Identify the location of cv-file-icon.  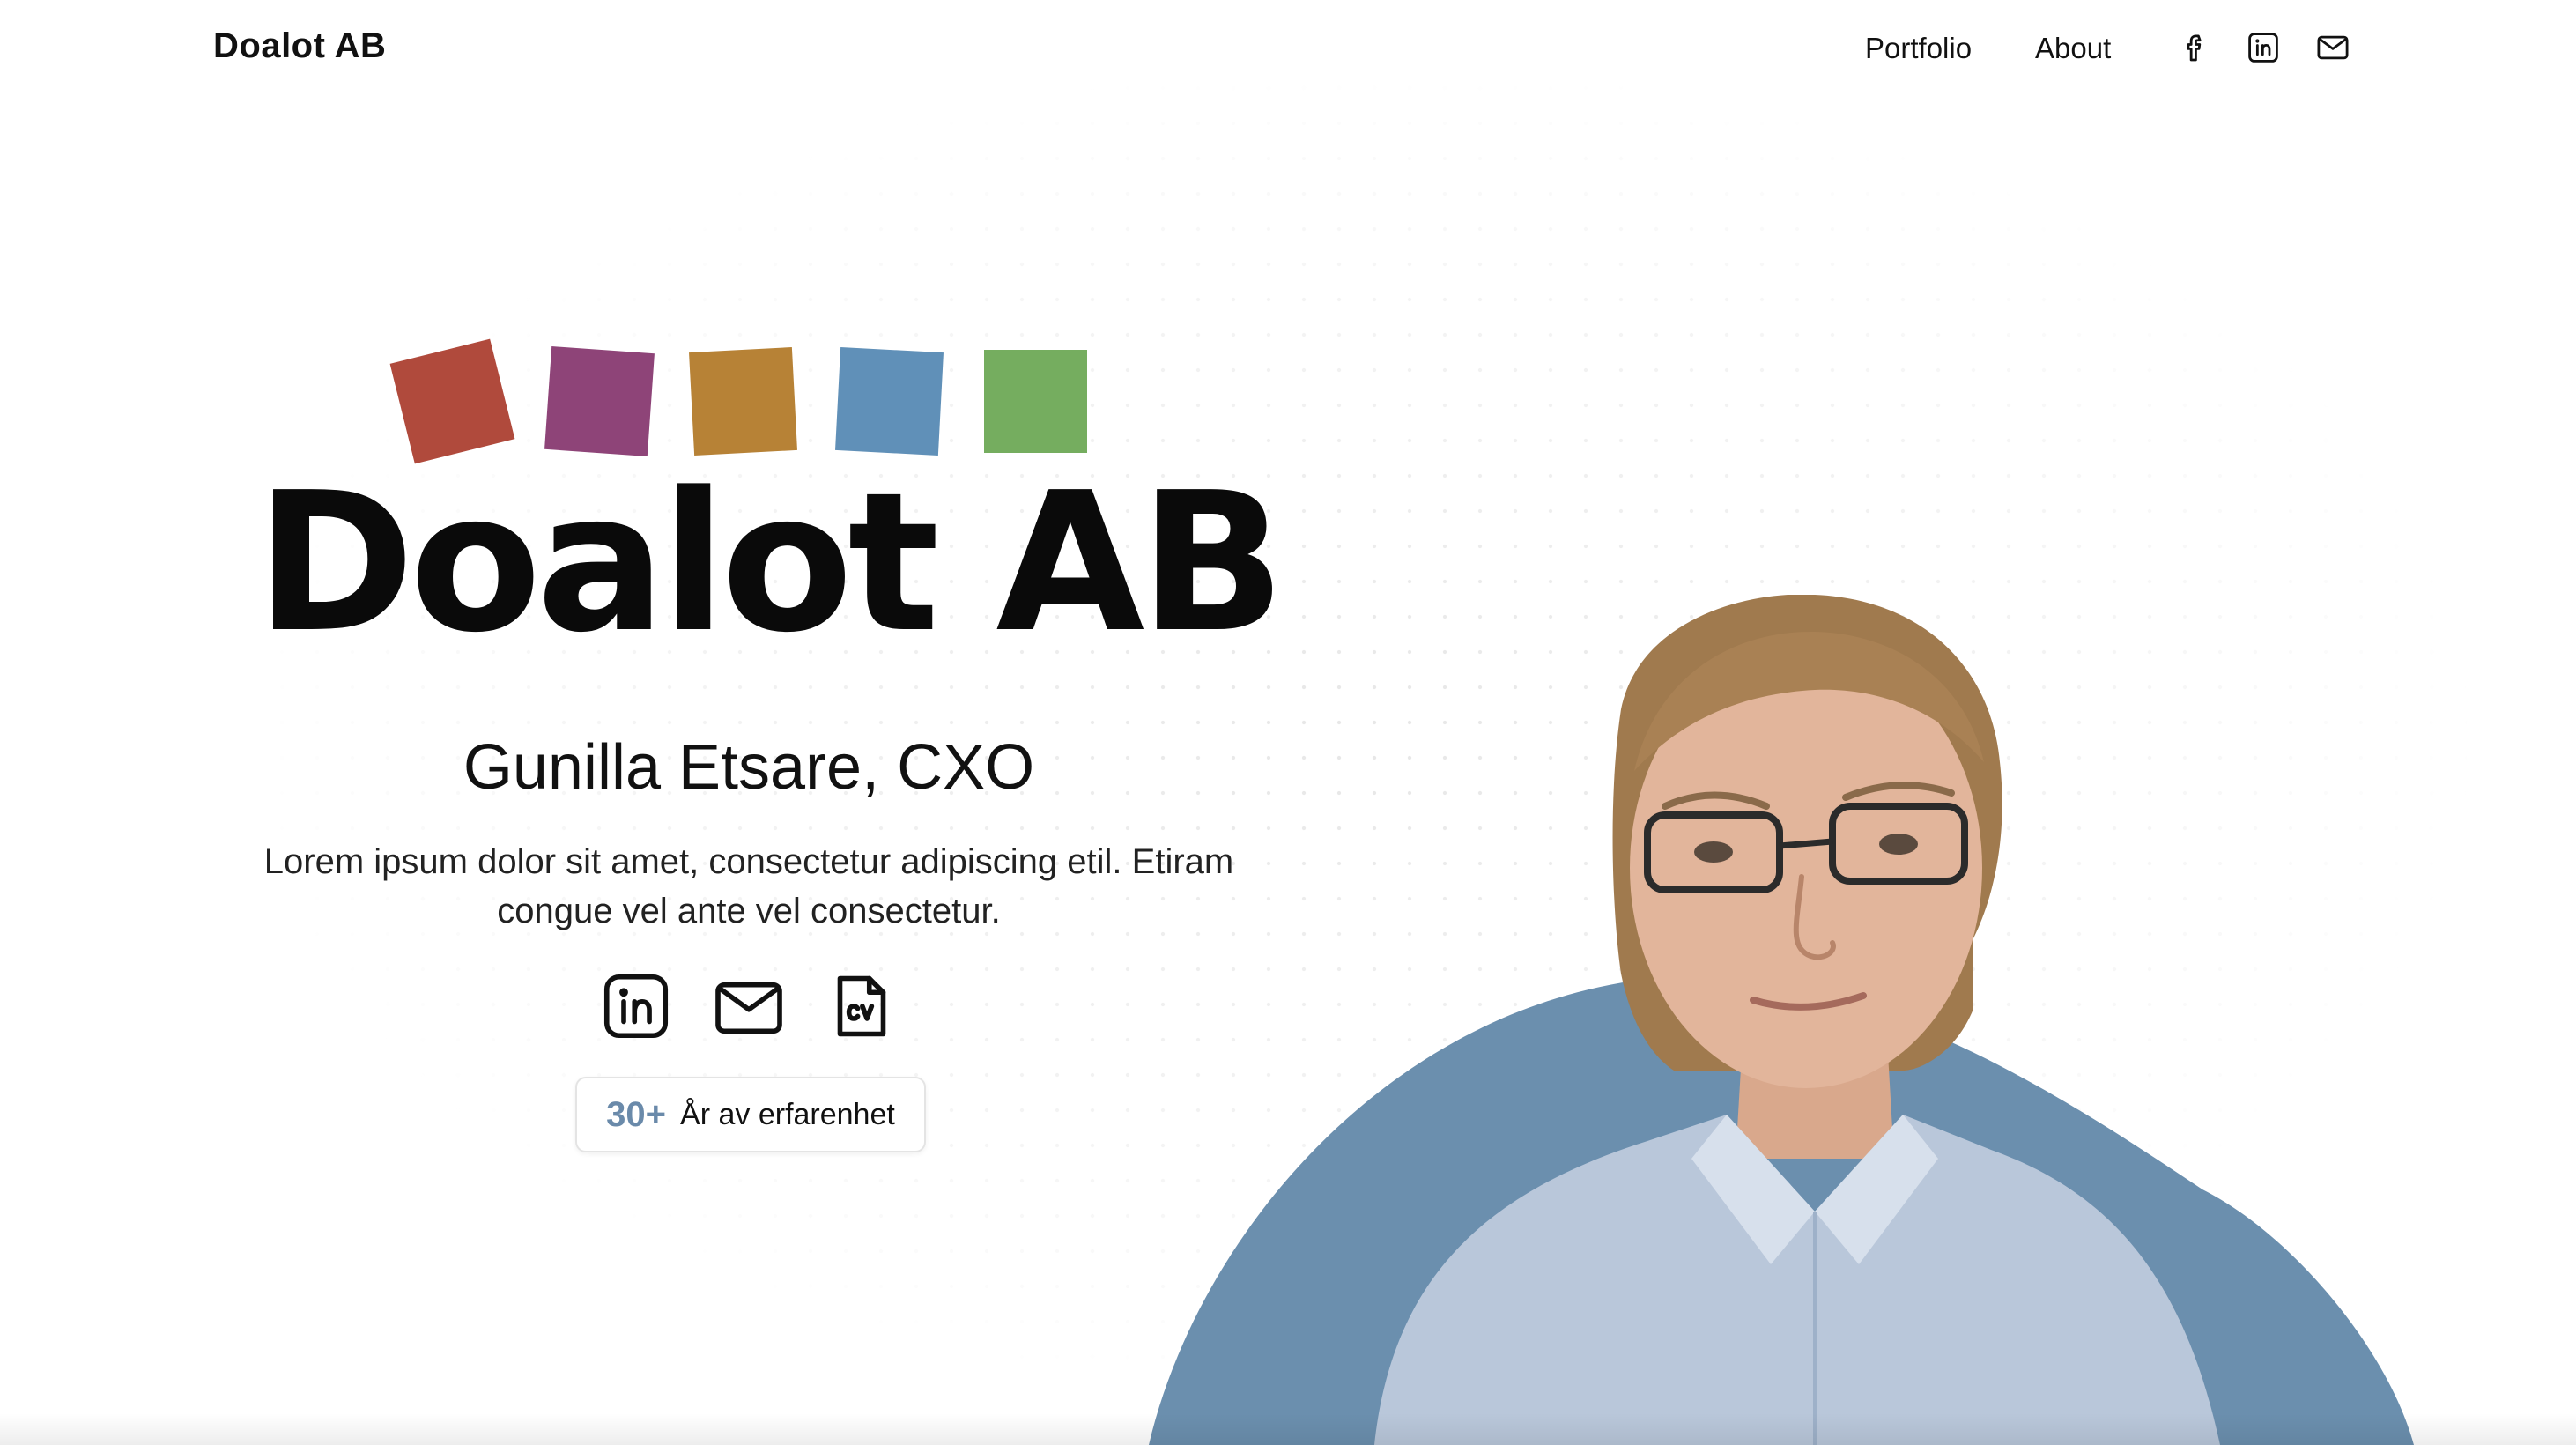
(862, 1006).